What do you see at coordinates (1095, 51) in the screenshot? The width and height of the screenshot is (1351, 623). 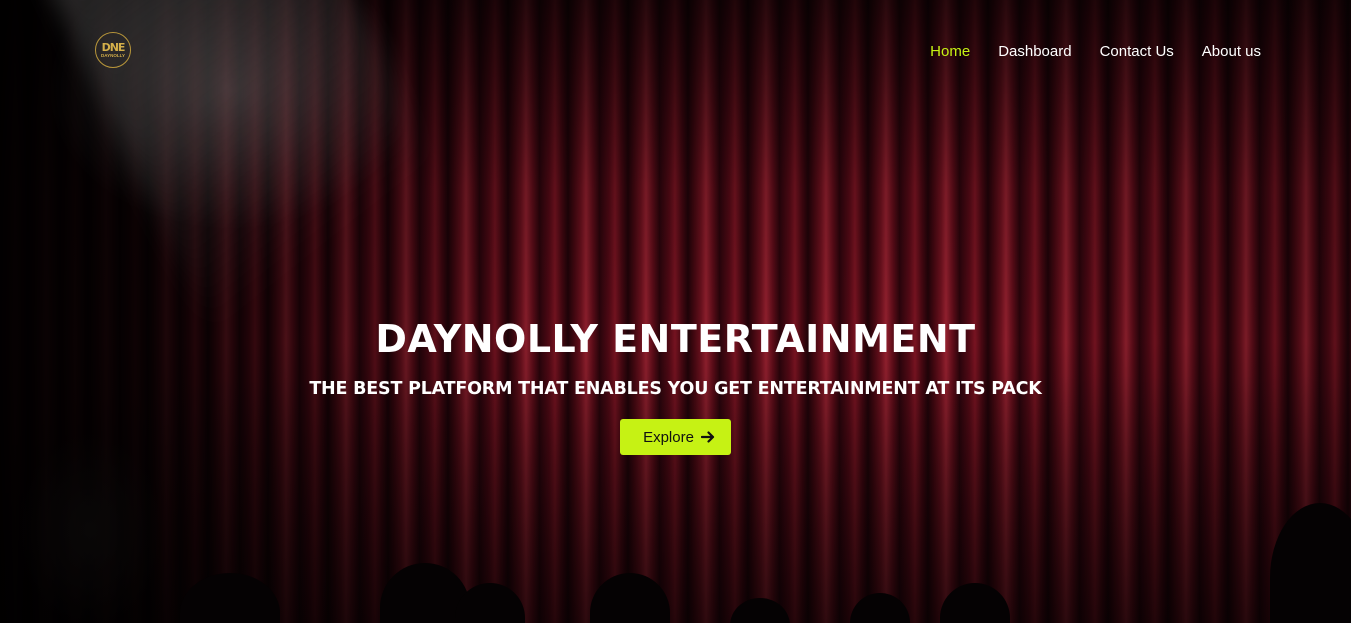 I see `nav-menu: Home Dashboard Contact Us About us` at bounding box center [1095, 51].